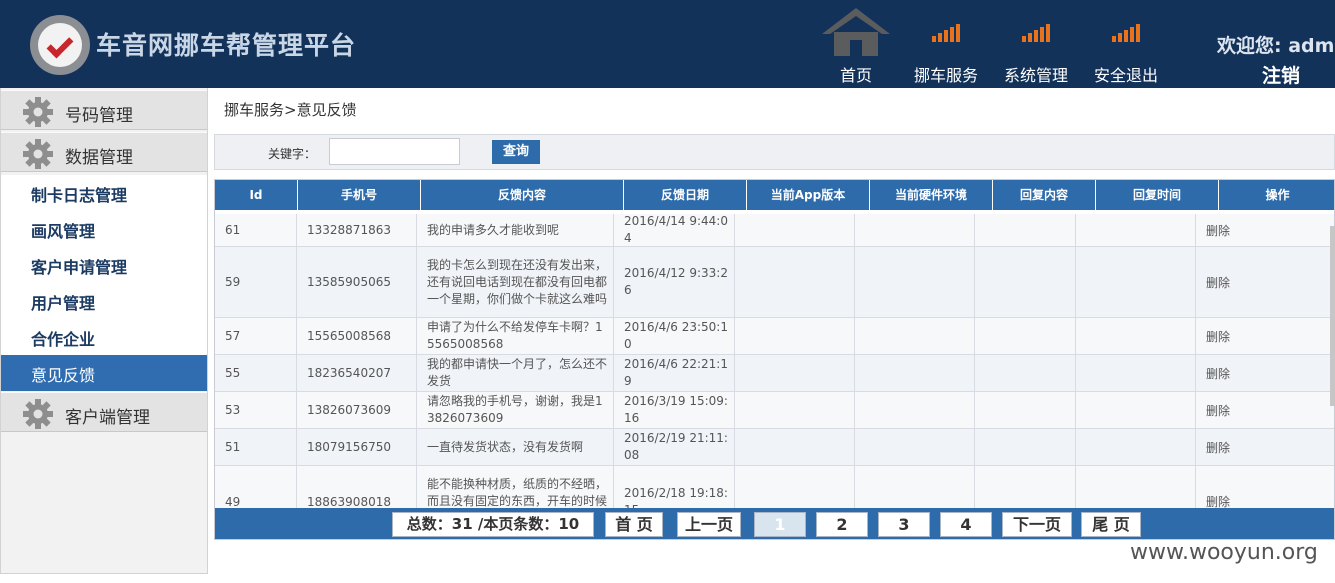 The width and height of the screenshot is (1335, 583). Describe the element at coordinates (515, 409) in the screenshot. I see `cell-content: 请忽略我的手机号，谢谢，我是13826073609` at that location.